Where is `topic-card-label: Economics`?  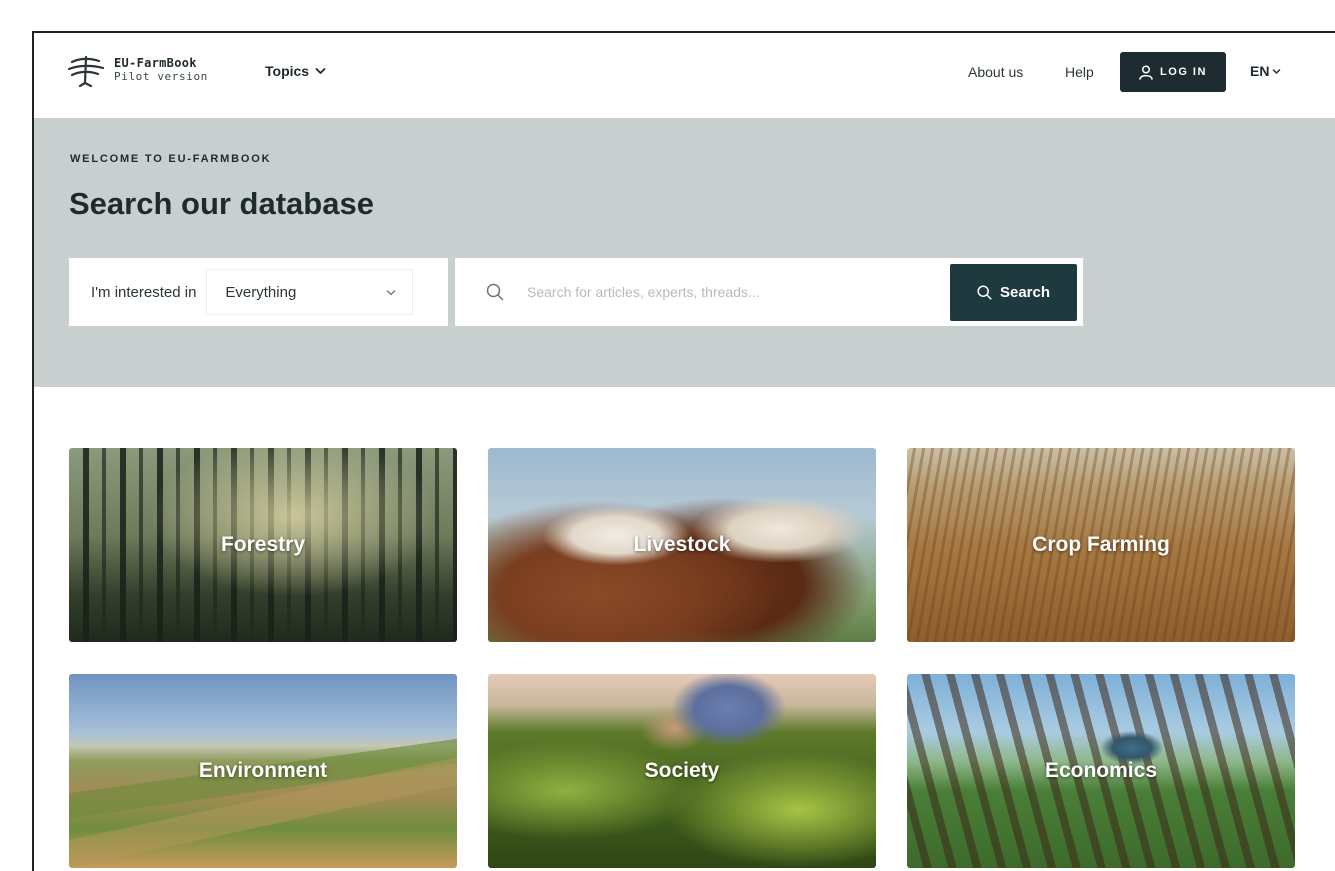
topic-card-label: Economics is located at coordinates (1101, 770).